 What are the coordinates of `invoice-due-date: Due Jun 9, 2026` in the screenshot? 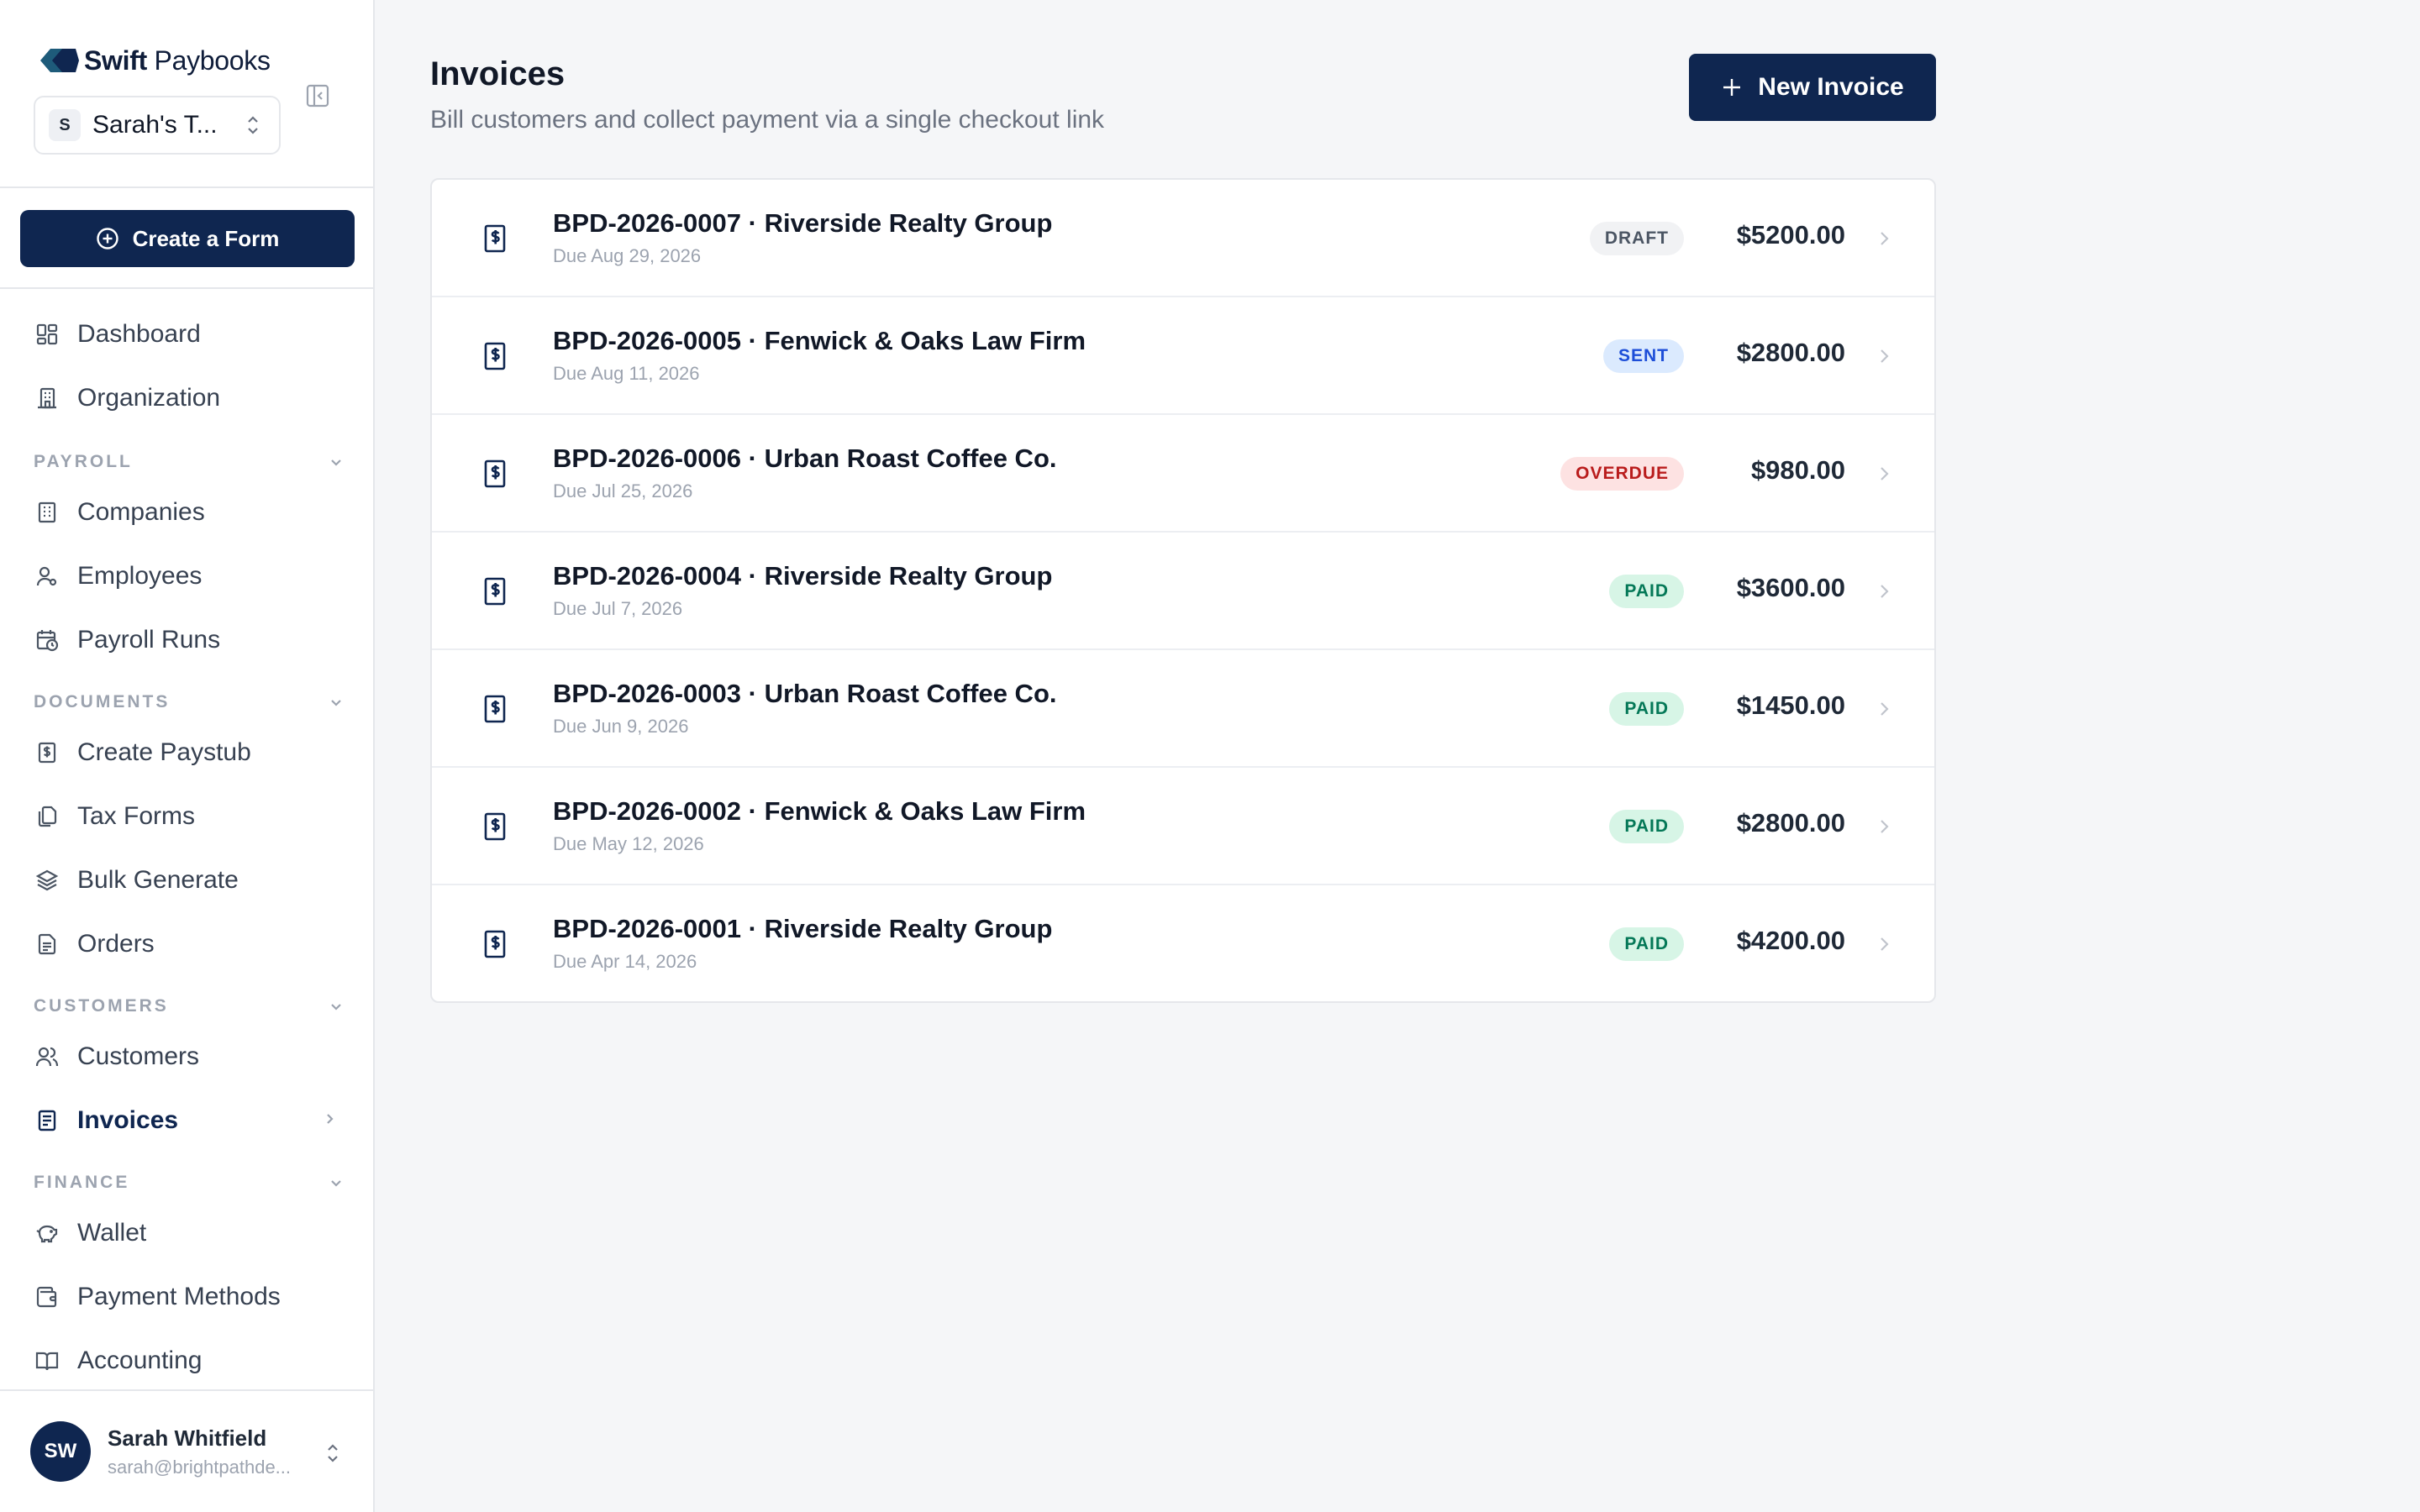 It's located at (621, 726).